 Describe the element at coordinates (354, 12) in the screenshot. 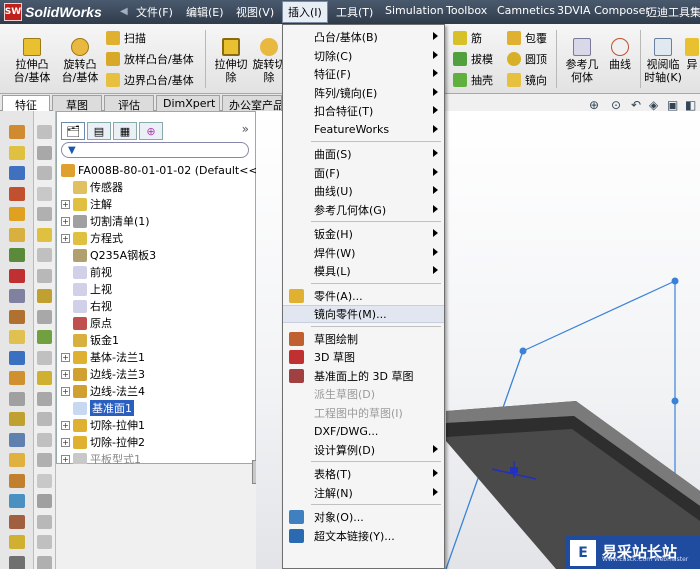

I see `menu-tools: 工具(T)` at that location.